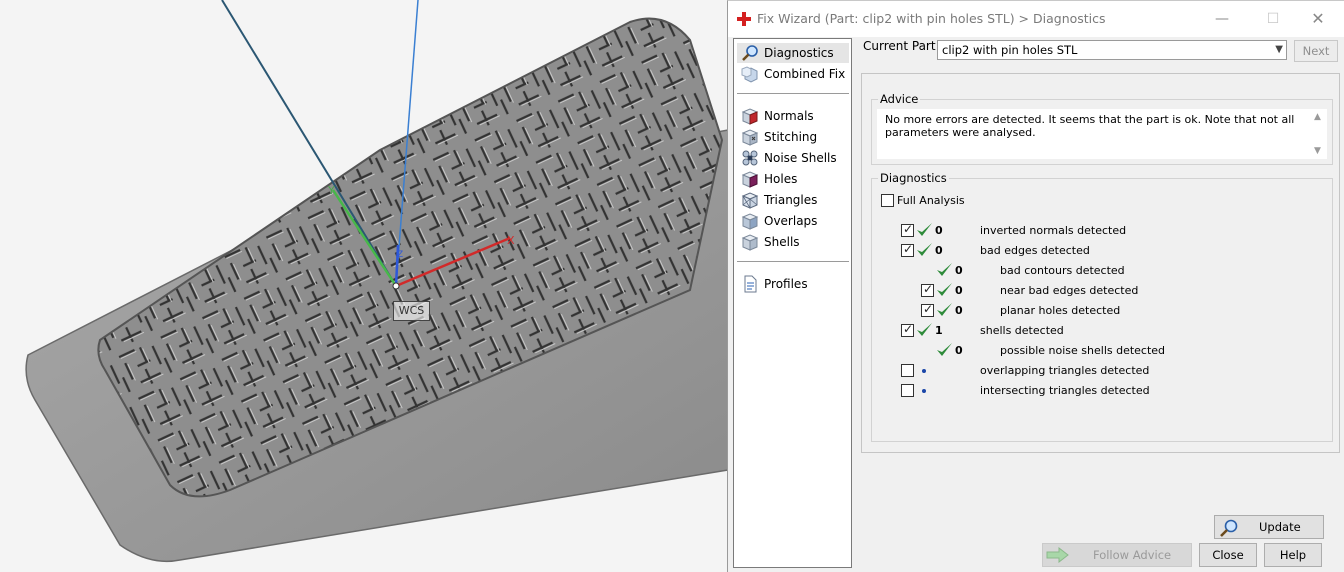  What do you see at coordinates (750, 242) in the screenshot?
I see `shells-cube-icon` at bounding box center [750, 242].